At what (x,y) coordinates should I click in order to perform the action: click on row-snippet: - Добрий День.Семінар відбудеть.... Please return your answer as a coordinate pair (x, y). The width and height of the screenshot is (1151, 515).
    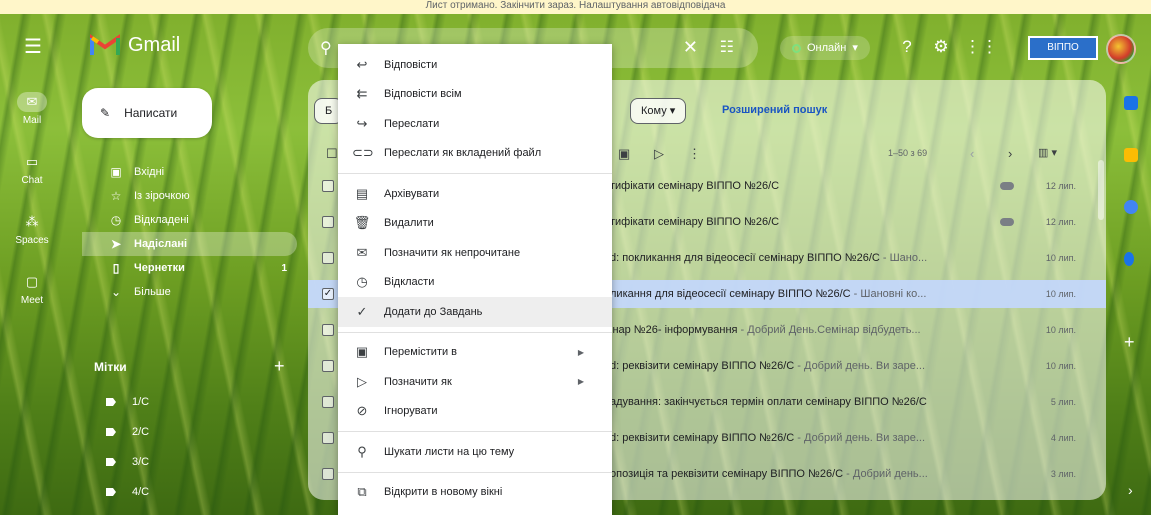
    Looking at the image, I should click on (829, 330).